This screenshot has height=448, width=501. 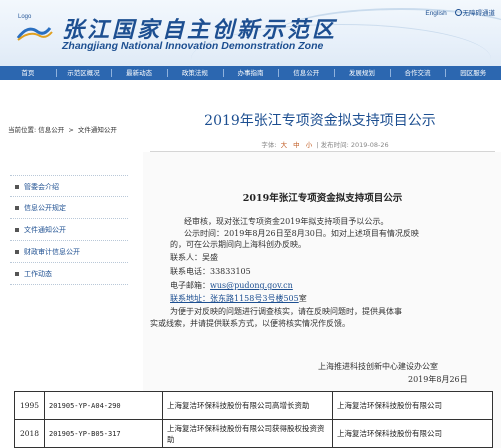 I want to click on contact-name: 吴盛, so click(x=210, y=257).